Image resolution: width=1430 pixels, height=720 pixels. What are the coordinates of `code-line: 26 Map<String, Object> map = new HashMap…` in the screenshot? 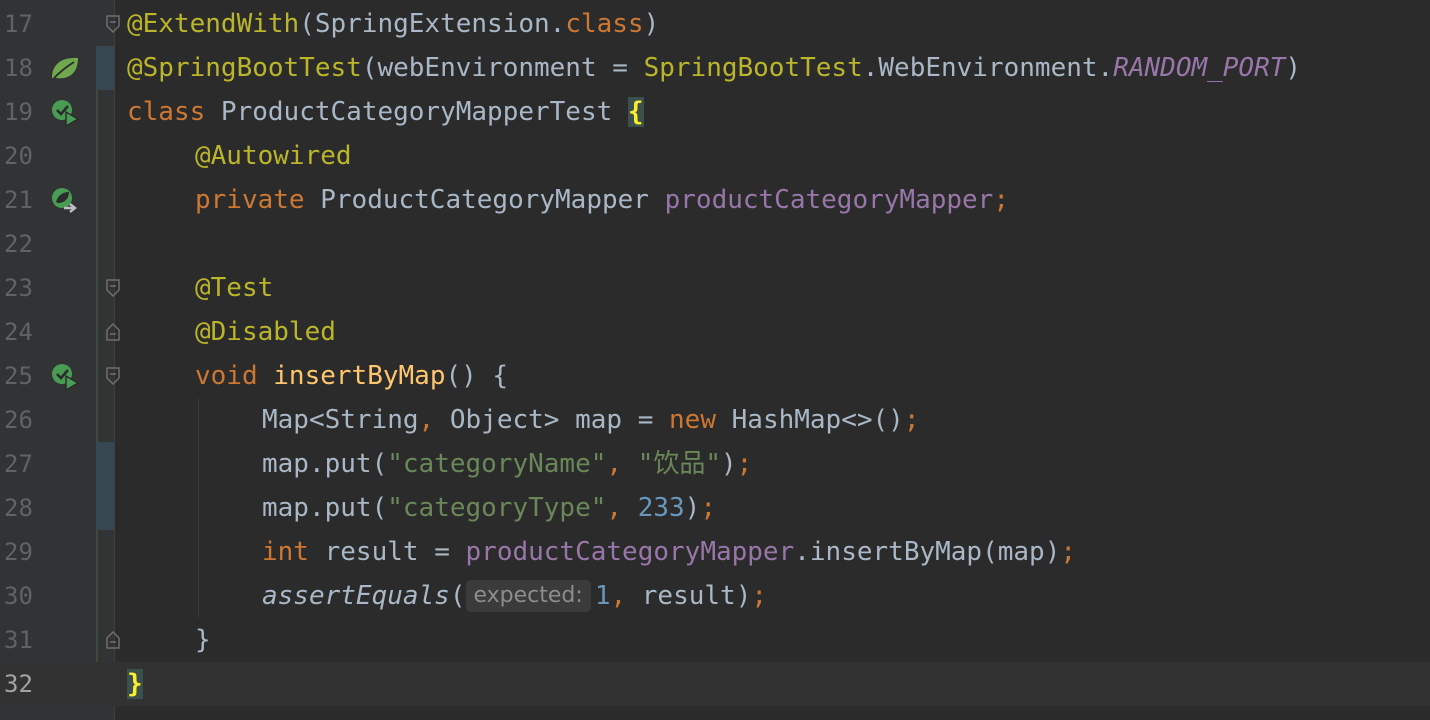 It's located at (715, 420).